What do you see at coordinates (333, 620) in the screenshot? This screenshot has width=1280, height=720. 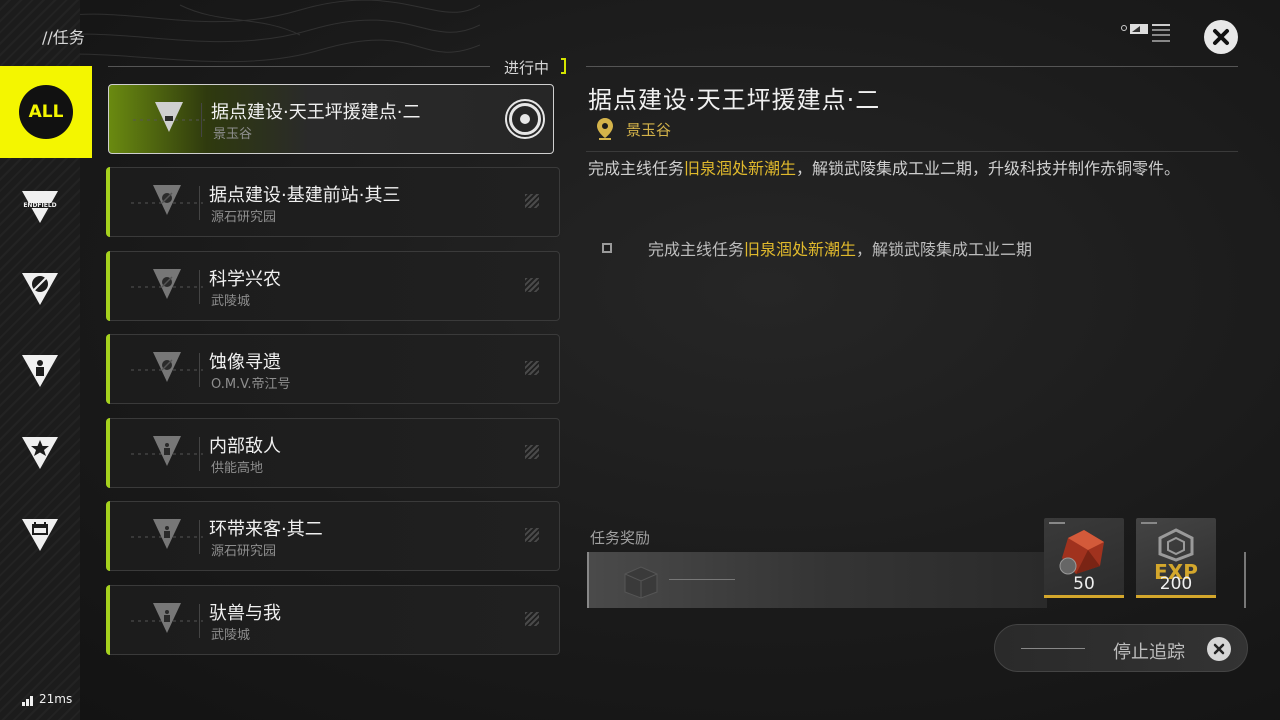 I see `quest-card: 驮兽与我 武陵城` at bounding box center [333, 620].